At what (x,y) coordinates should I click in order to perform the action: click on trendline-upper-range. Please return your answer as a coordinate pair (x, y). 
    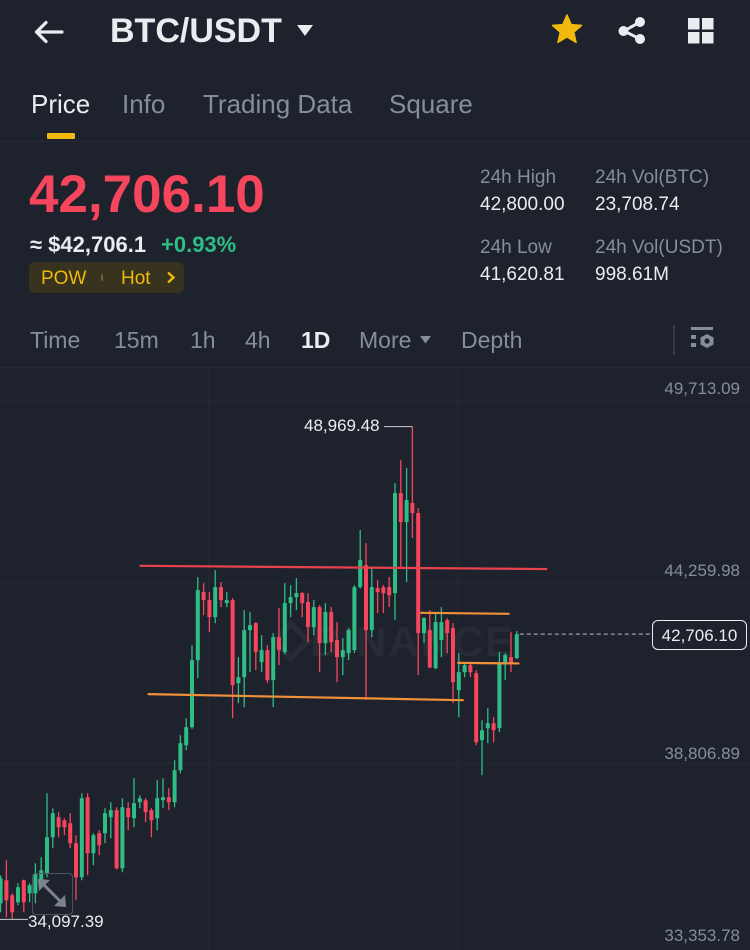
    Looking at the image, I should click on (465, 613).